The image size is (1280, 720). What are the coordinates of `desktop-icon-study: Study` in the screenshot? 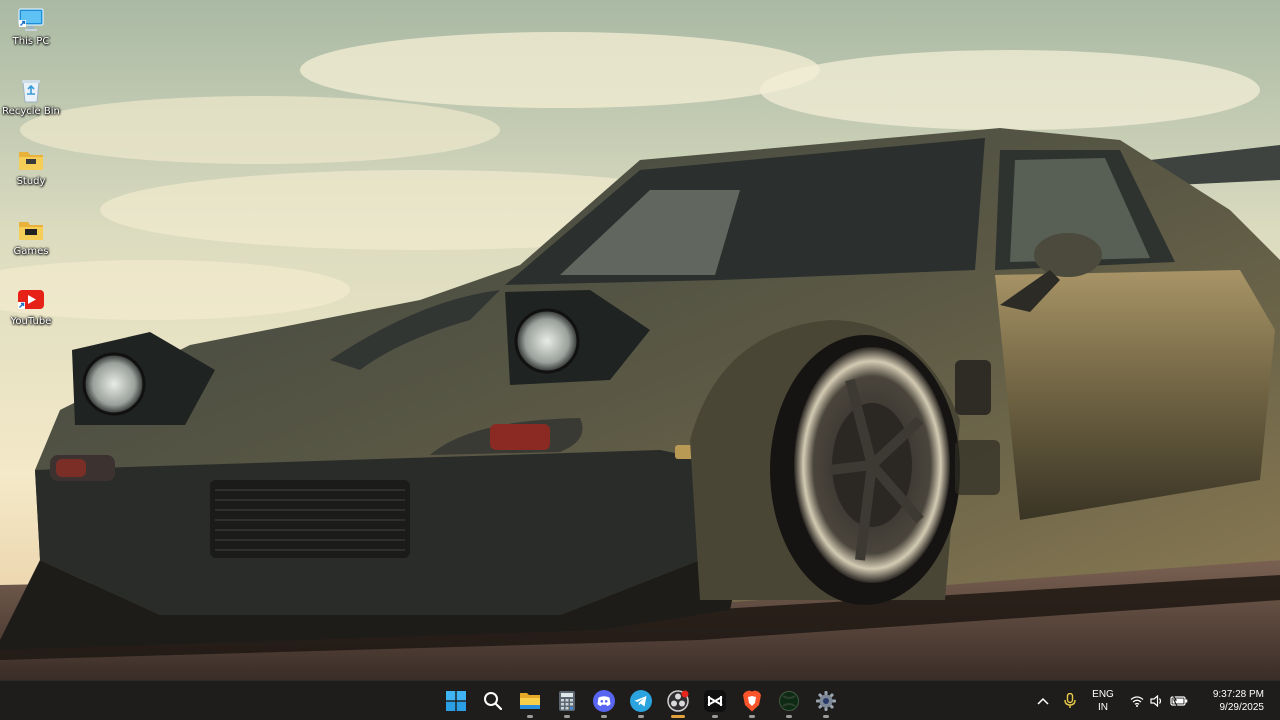 It's located at (31, 171).